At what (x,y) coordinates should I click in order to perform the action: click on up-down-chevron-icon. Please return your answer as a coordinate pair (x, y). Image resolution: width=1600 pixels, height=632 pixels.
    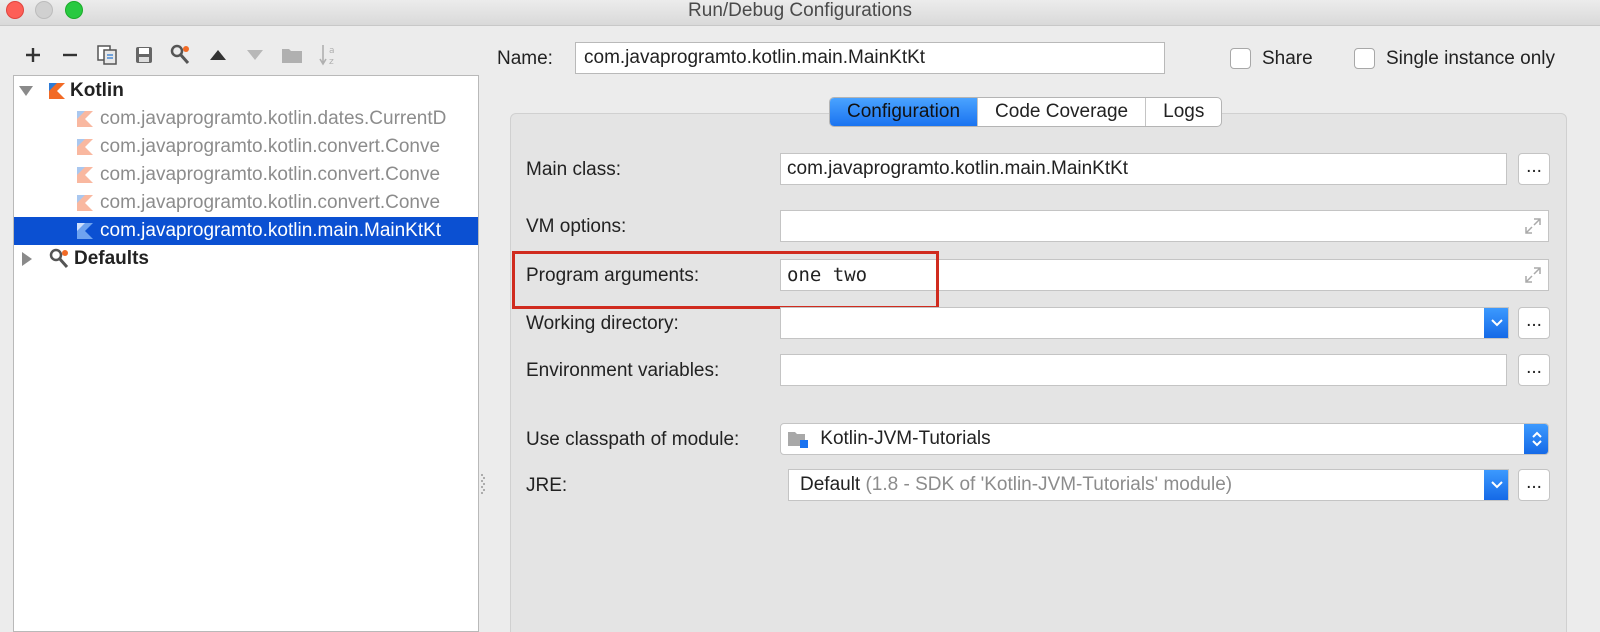
    Looking at the image, I should click on (1536, 439).